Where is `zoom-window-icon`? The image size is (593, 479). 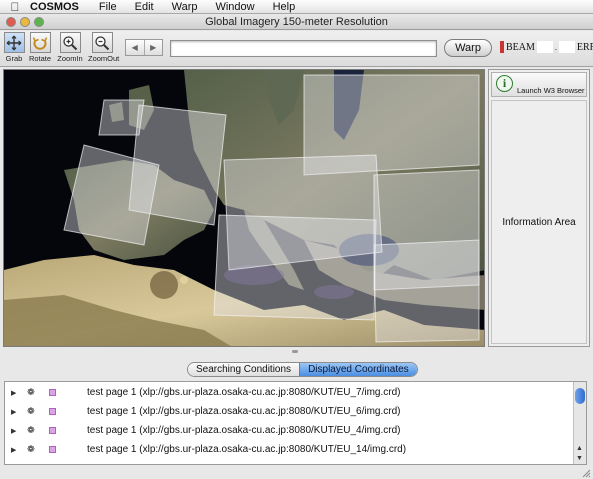
zoom-window-icon is located at coordinates (39, 22).